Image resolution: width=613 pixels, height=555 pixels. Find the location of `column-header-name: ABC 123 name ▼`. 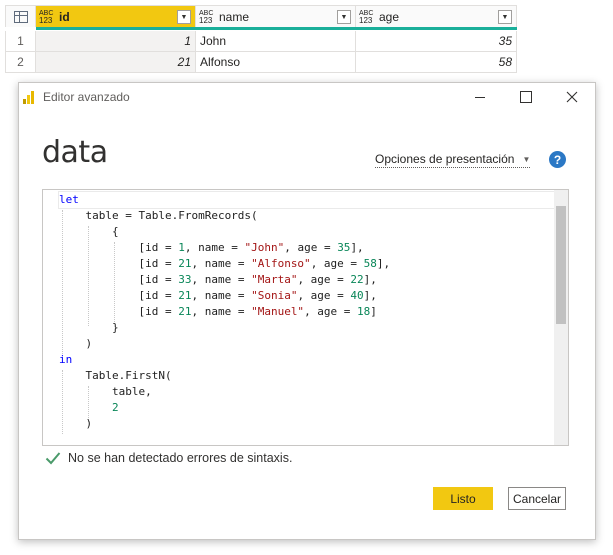

column-header-name: ABC 123 name ▼ is located at coordinates (276, 16).